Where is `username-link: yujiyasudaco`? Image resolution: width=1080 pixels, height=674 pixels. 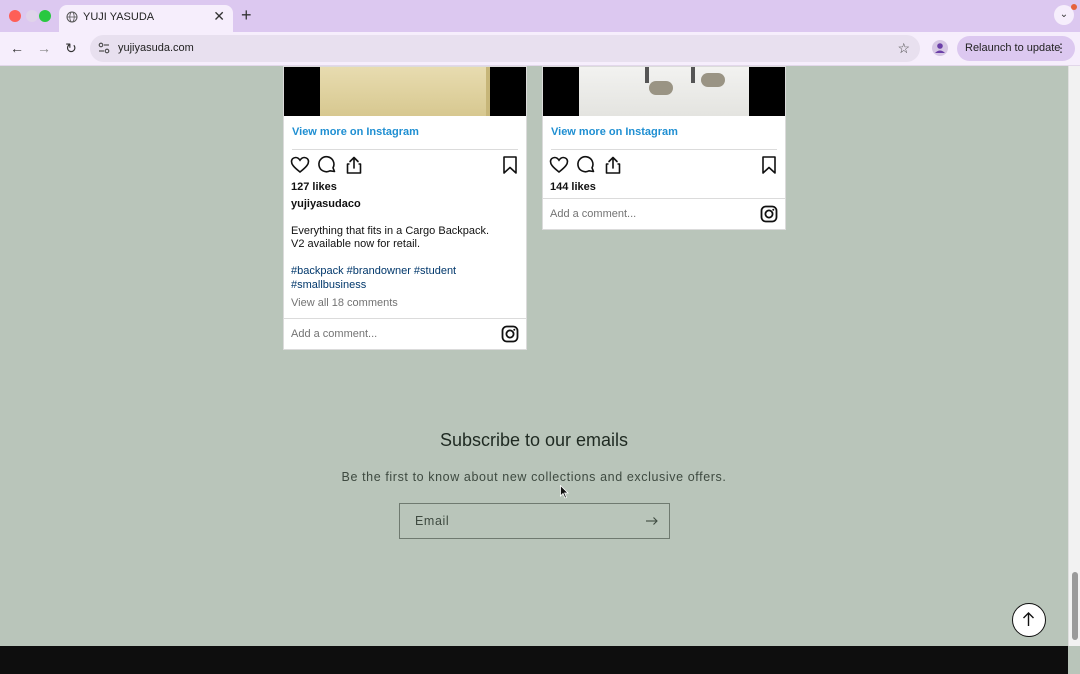 username-link: yujiyasudaco is located at coordinates (326, 204).